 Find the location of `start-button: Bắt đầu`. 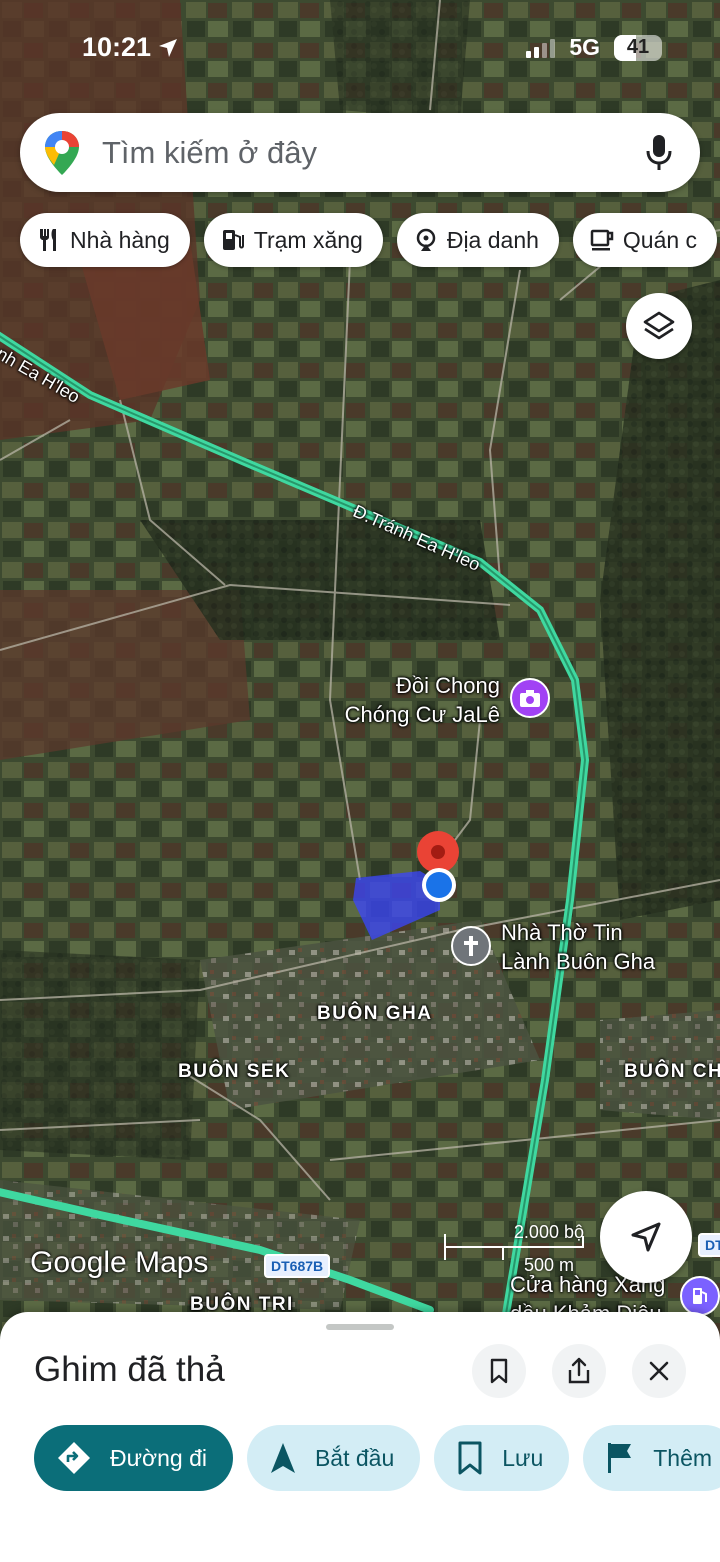

start-button: Bắt đầu is located at coordinates (333, 1458).